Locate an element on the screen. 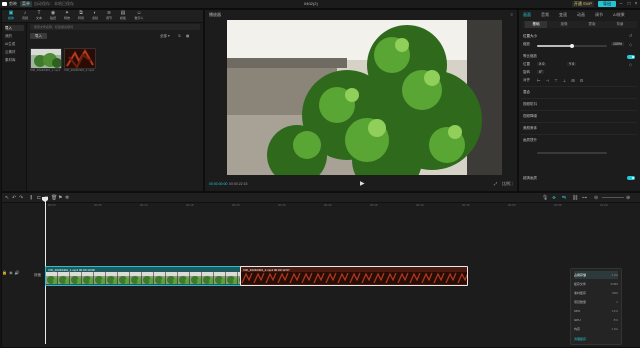 The height and width of the screenshot is (348, 640). denoise-label: 视频降噪 is located at coordinates (530, 116).